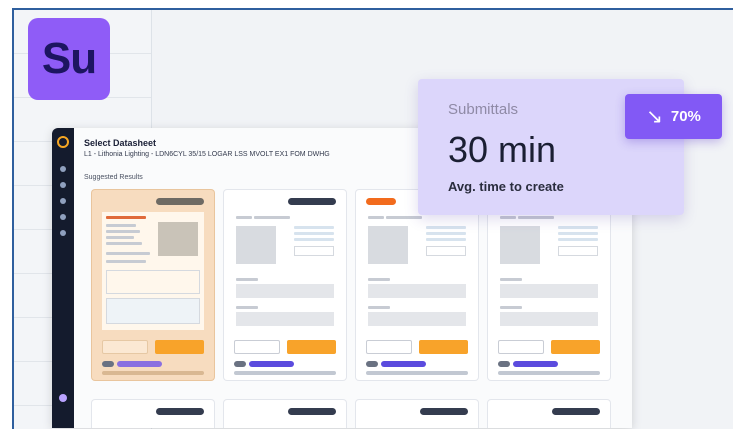  Describe the element at coordinates (120, 143) in the screenshot. I see `page-title: Select Datasheet` at that location.